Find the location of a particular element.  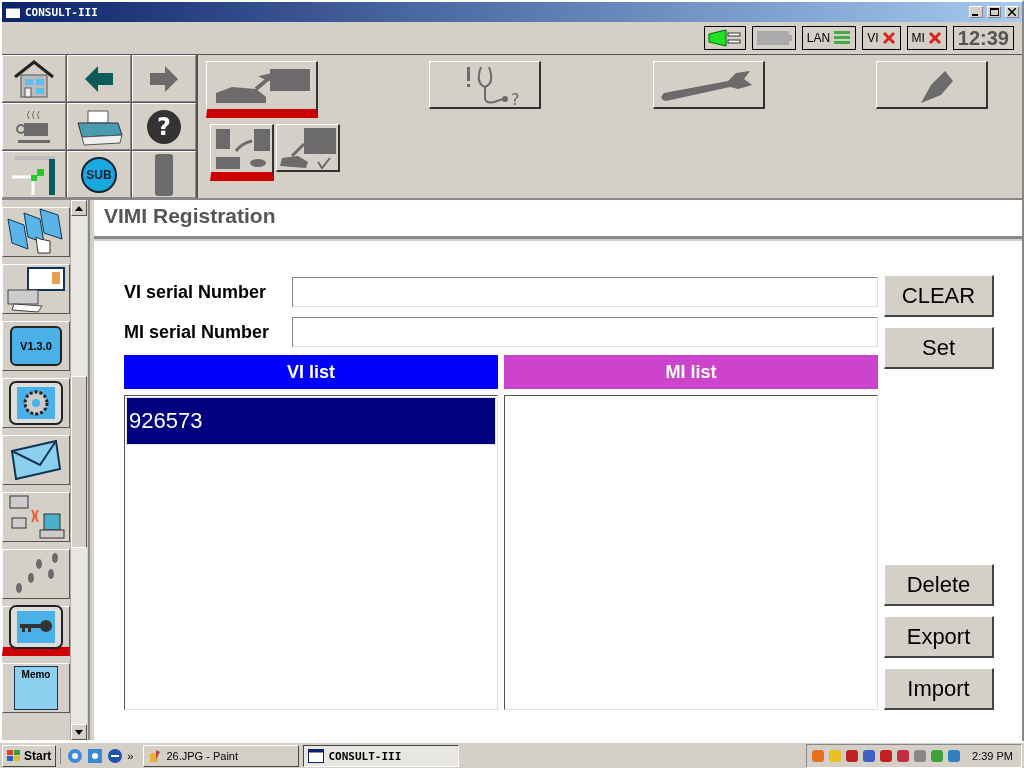

lan-indicator: LAN is located at coordinates (829, 38).